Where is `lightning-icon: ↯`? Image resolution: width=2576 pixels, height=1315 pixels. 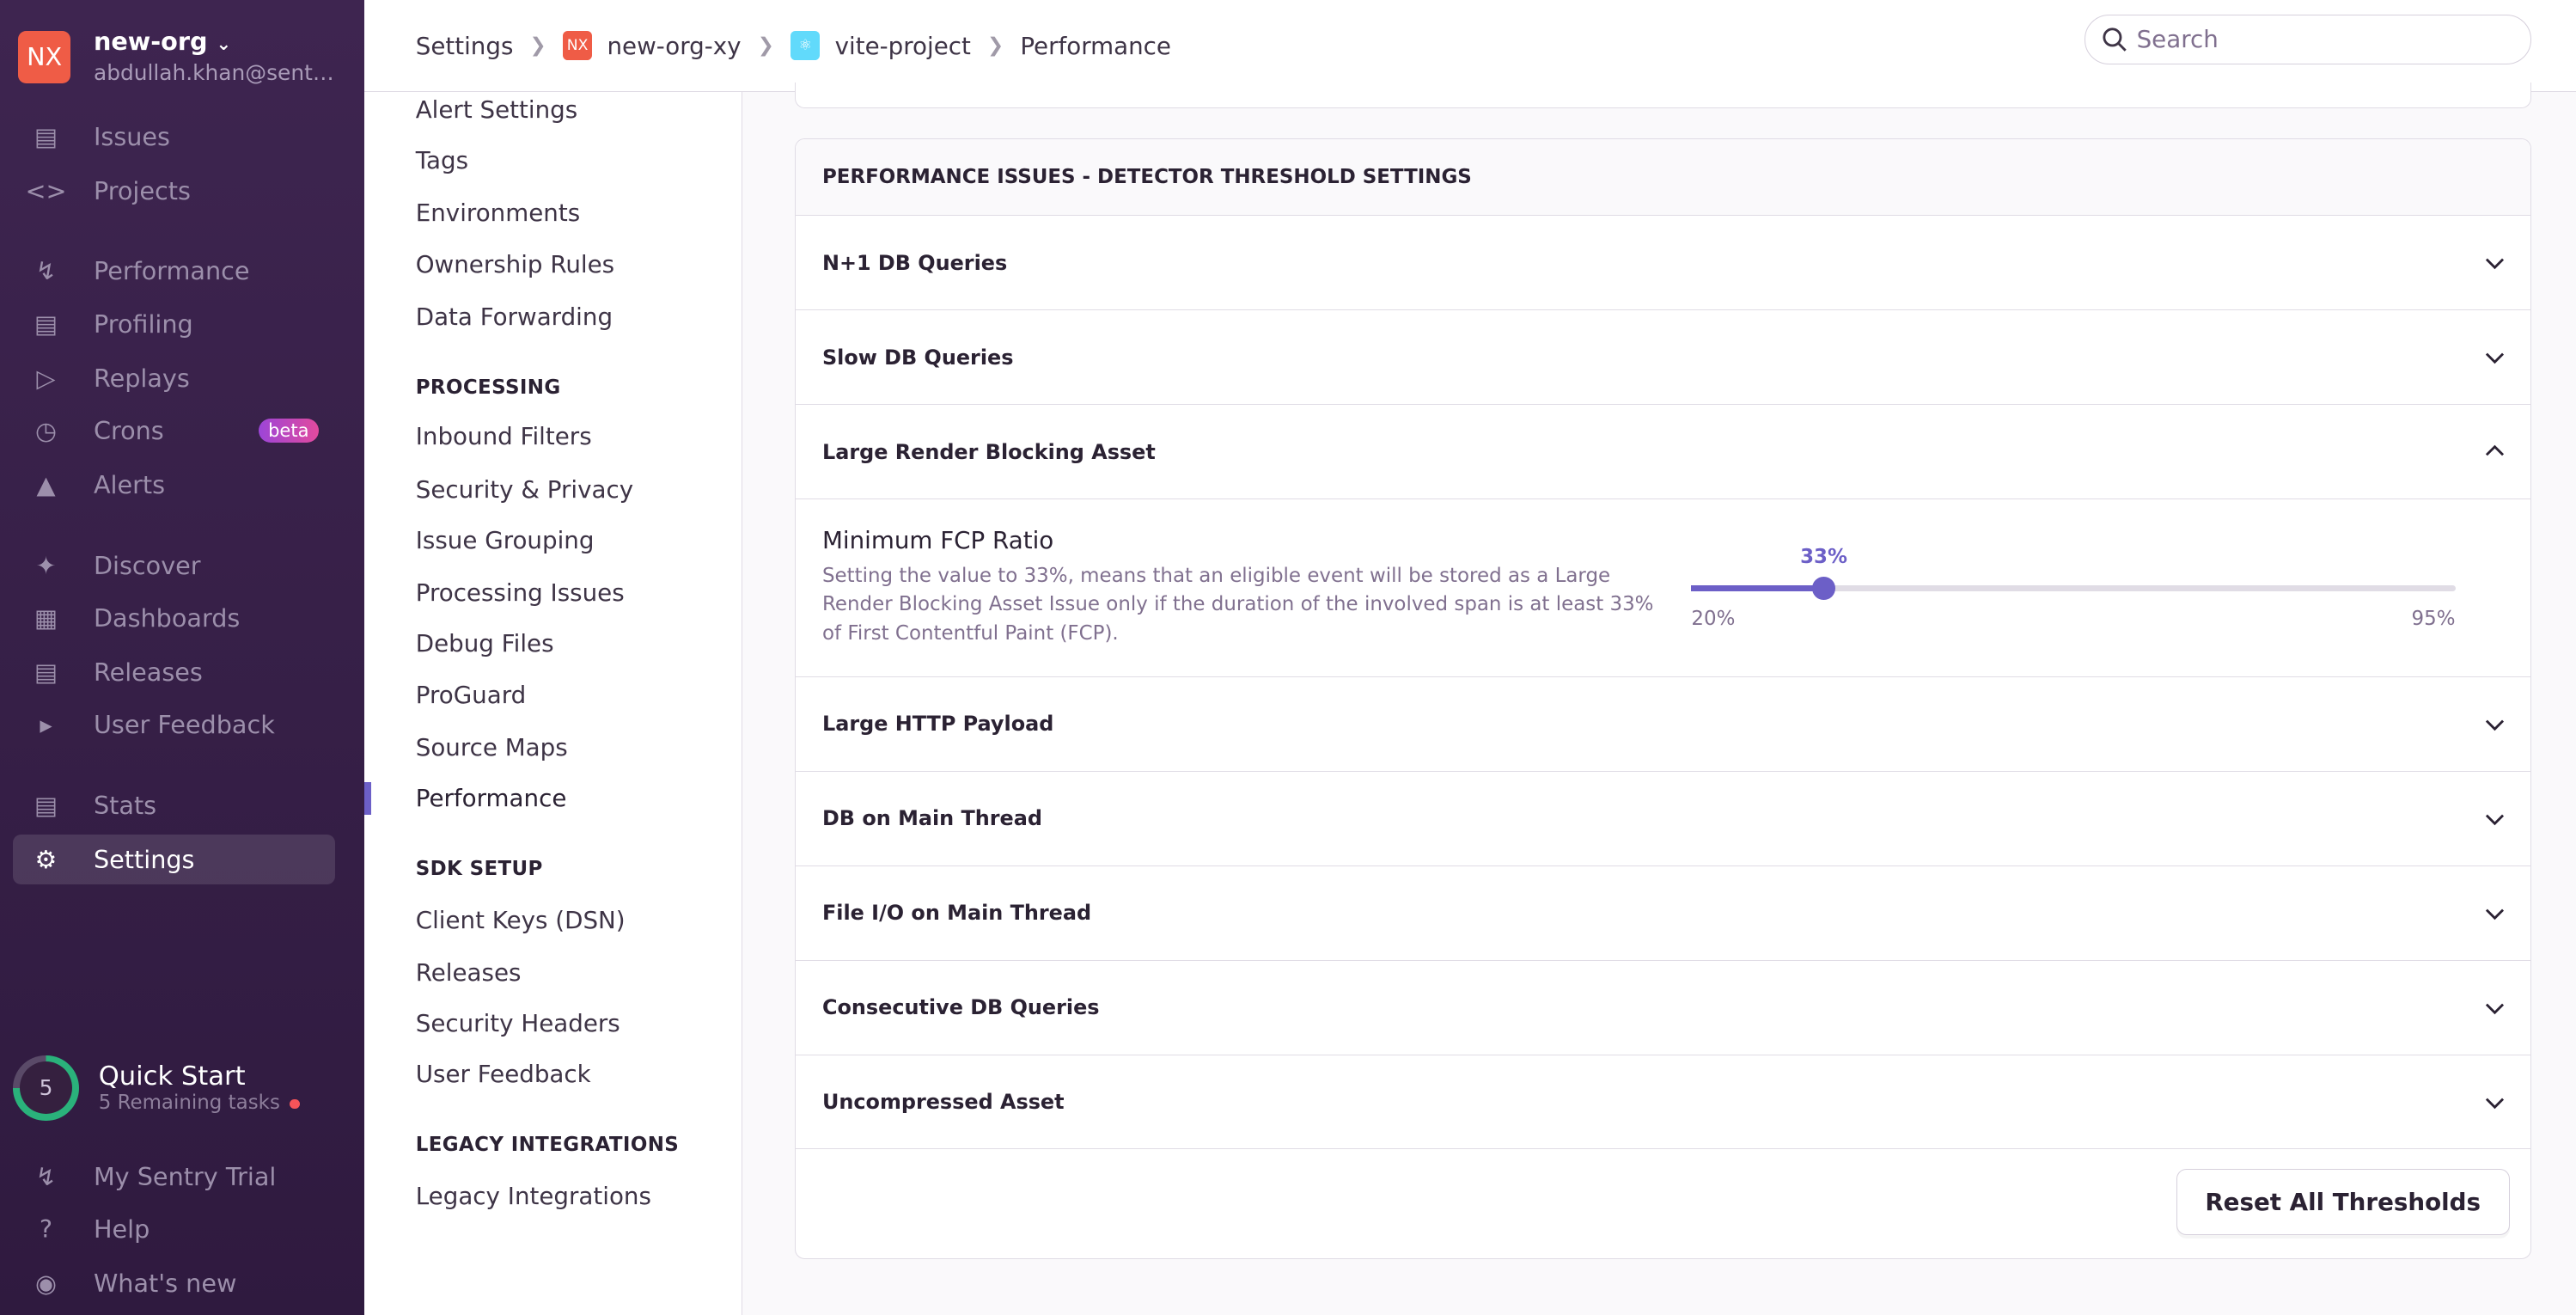 lightning-icon: ↯ is located at coordinates (46, 271).